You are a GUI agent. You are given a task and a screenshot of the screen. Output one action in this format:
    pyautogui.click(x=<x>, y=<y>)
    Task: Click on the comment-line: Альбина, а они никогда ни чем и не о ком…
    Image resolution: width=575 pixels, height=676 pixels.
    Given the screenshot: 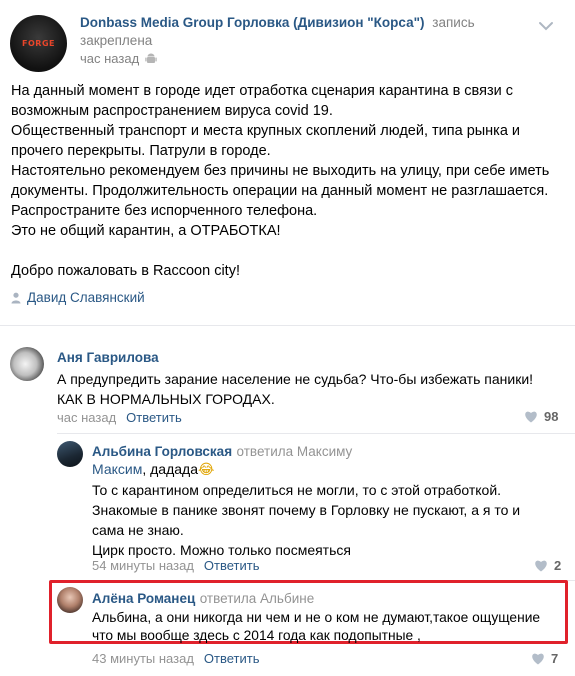 What is the action you would take?
    pyautogui.click(x=316, y=617)
    